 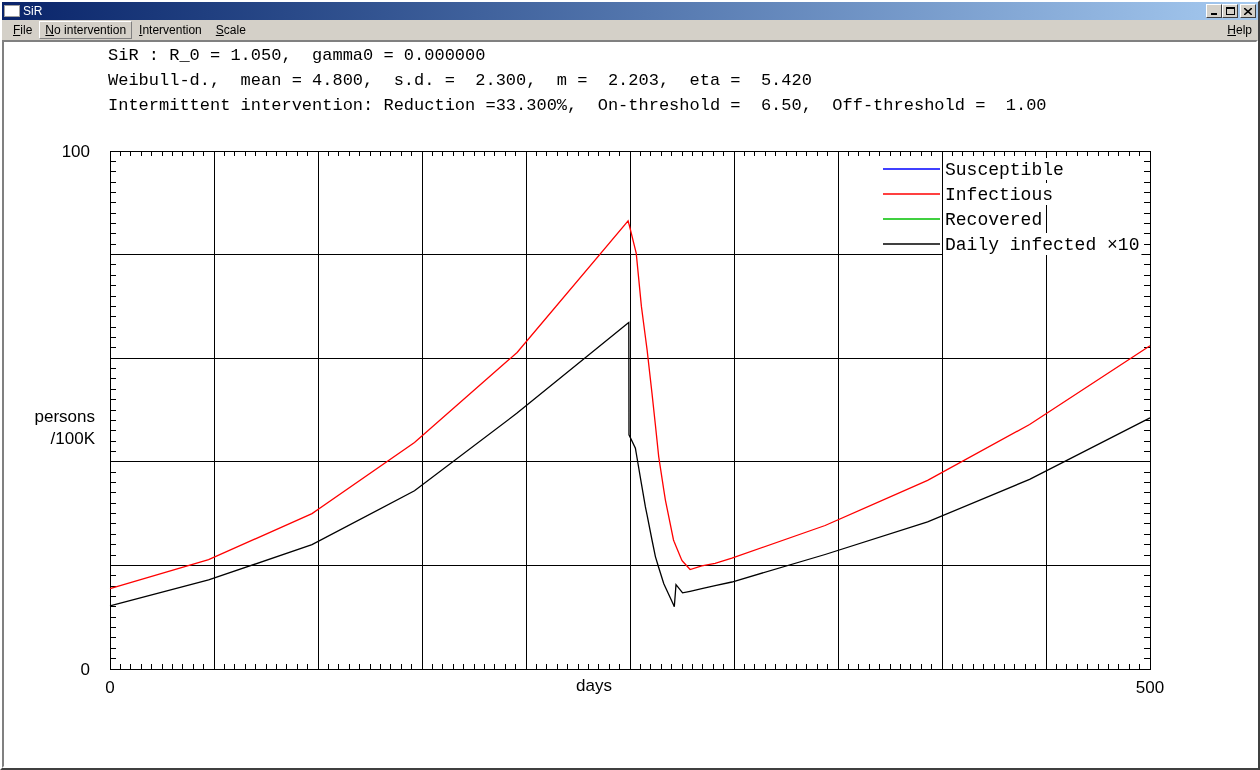 I want to click on axis-tick-label: 100, so click(x=75, y=151).